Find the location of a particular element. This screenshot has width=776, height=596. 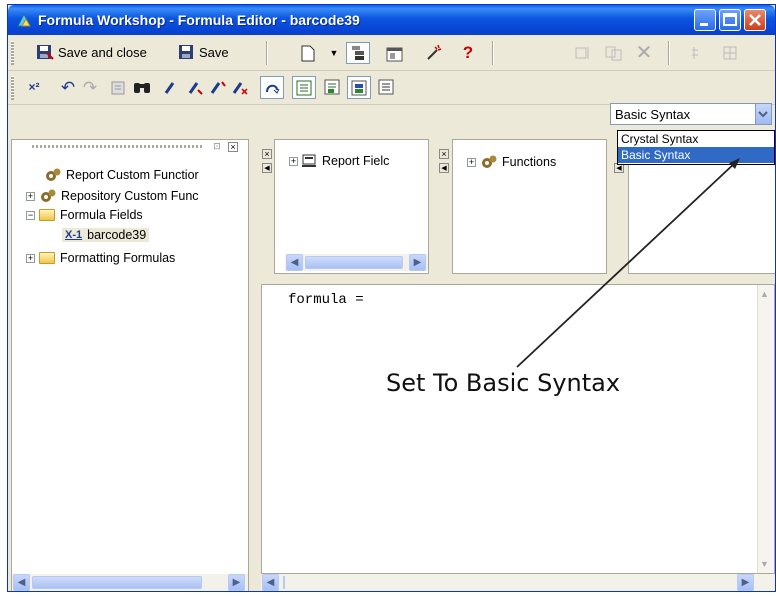

expand-button is located at coordinates (698, 53).